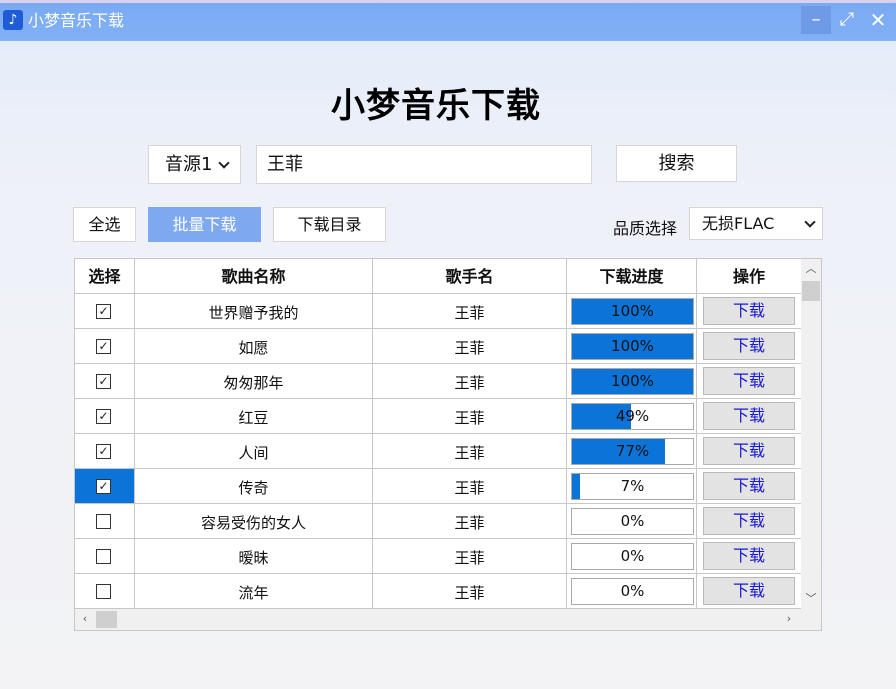  What do you see at coordinates (438, 556) in the screenshot?
I see `table-row: 暧昧 王菲 0% 下载` at bounding box center [438, 556].